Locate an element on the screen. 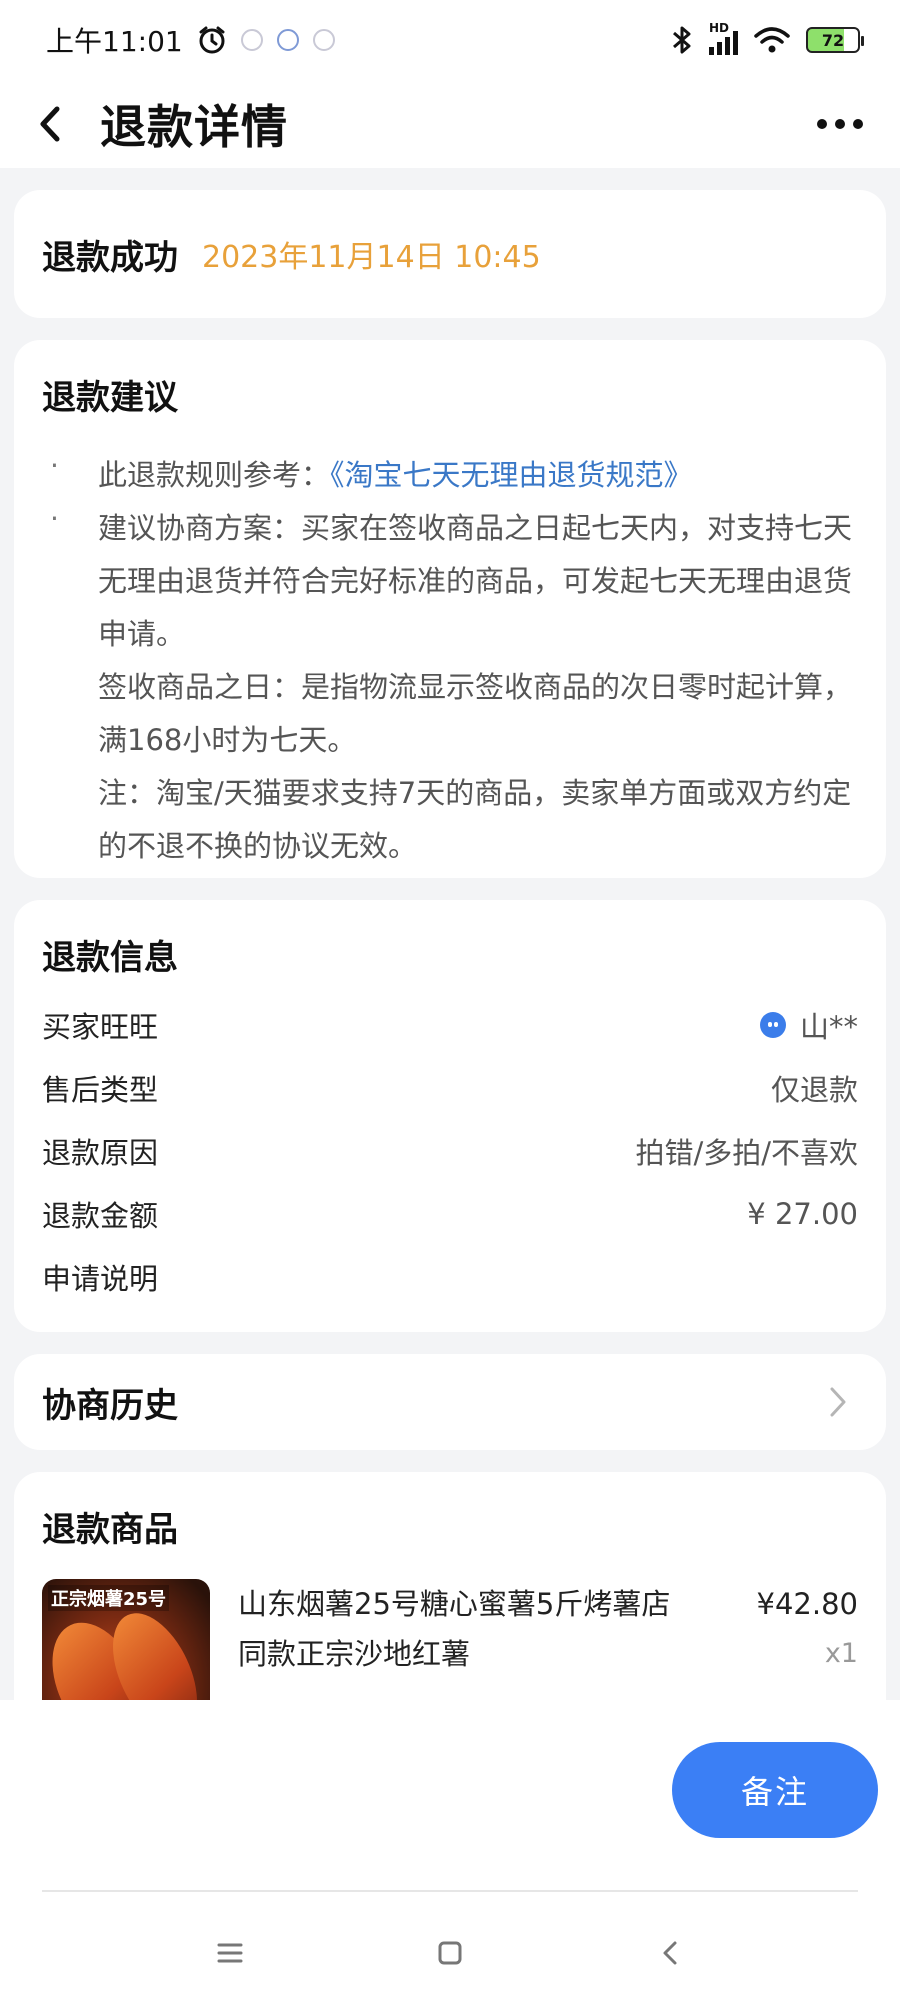 Image resolution: width=900 pixels, height=2000 pixels. info-value: 仅退款 is located at coordinates (814, 1089).